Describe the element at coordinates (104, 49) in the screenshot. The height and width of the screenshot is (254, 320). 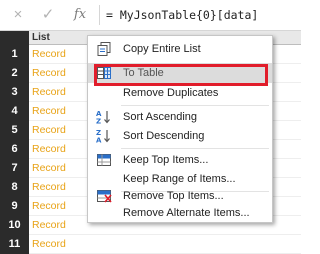
I see `copy-list-icon` at that location.